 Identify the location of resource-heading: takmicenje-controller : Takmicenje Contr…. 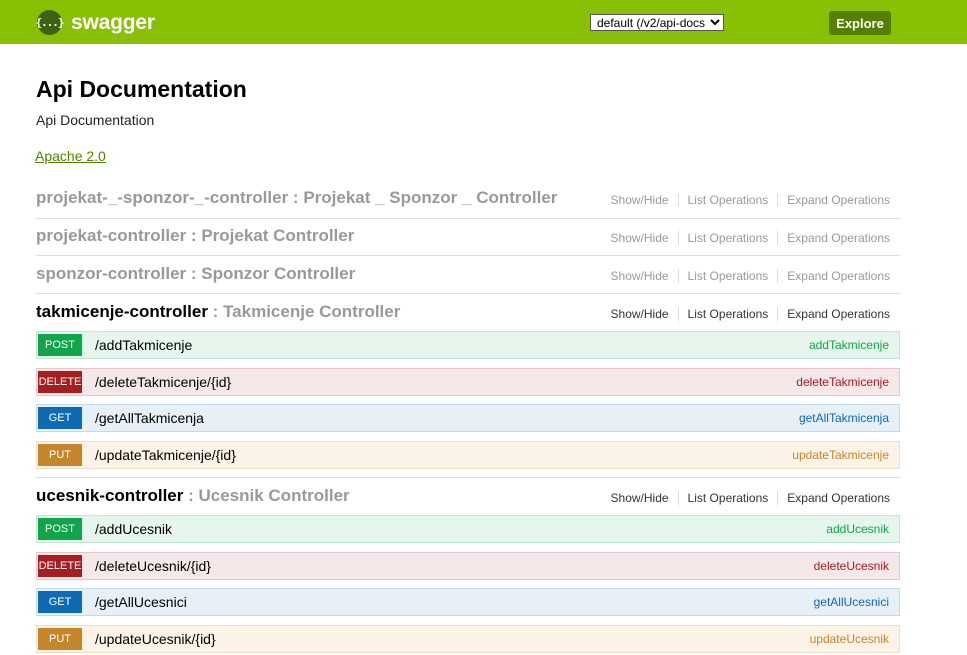
(218, 312).